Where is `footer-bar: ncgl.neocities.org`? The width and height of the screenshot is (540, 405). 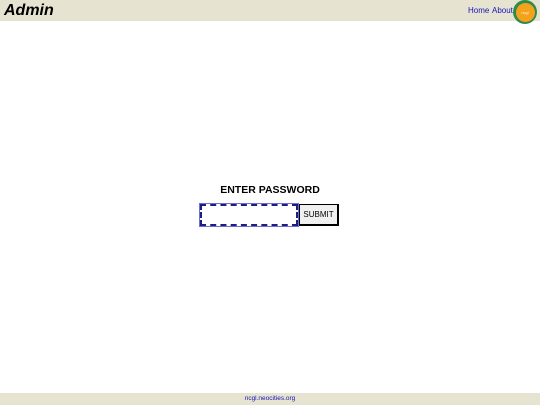
footer-bar: ncgl.neocities.org is located at coordinates (270, 399).